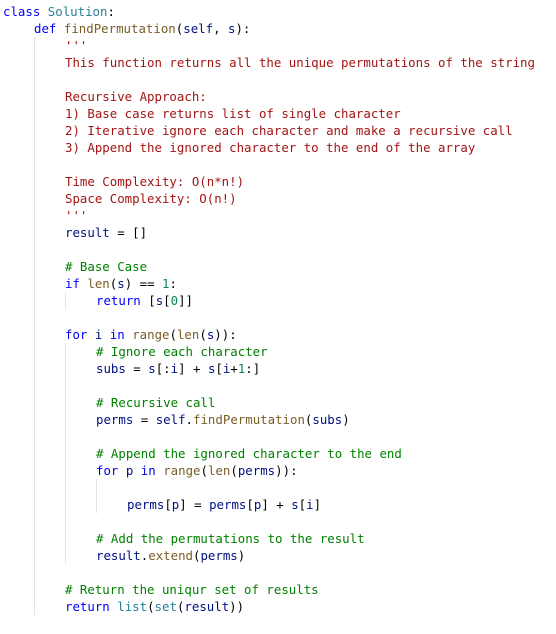 This screenshot has height=634, width=556. Describe the element at coordinates (194, 504) in the screenshot. I see `code-token: ] =` at that location.